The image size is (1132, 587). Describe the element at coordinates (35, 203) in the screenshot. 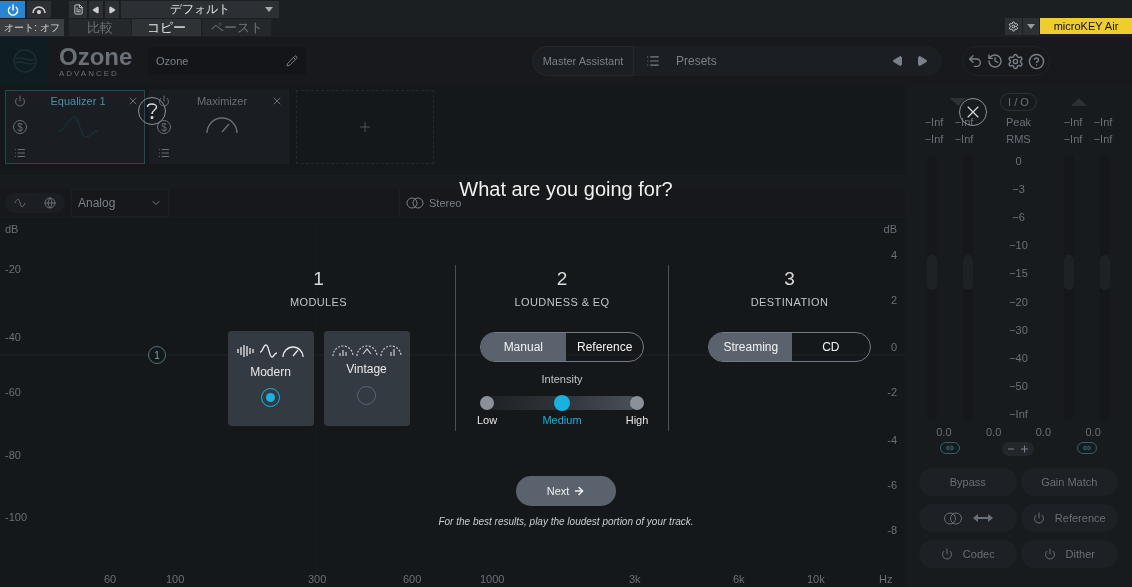

I see `view-toggle` at that location.